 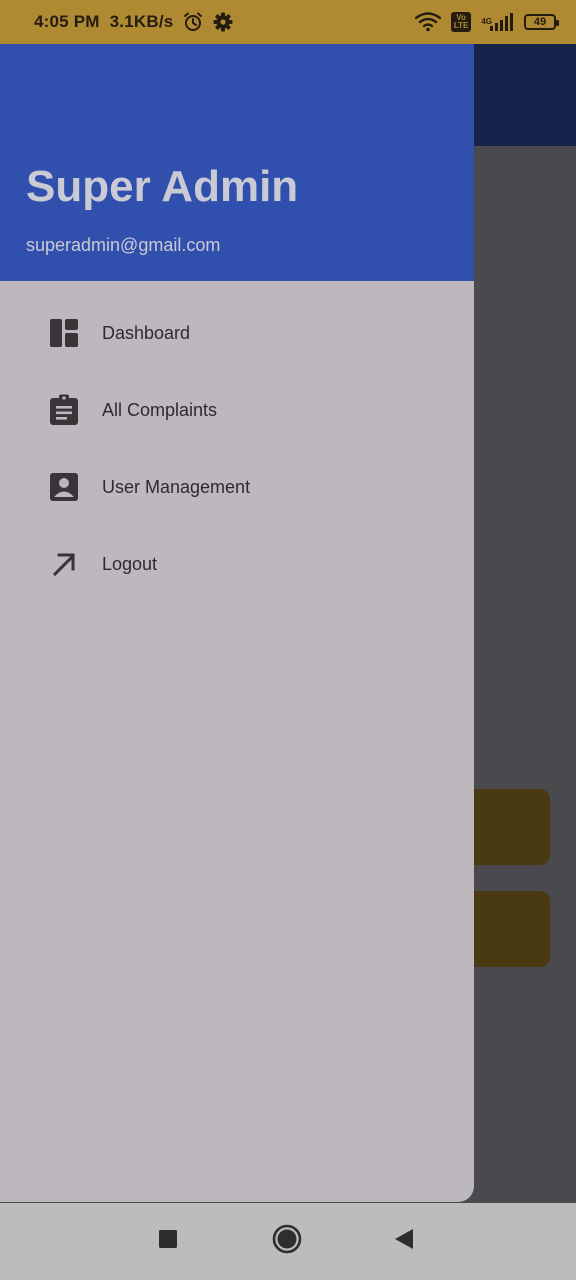 I want to click on alarm-icon, so click(x=193, y=22).